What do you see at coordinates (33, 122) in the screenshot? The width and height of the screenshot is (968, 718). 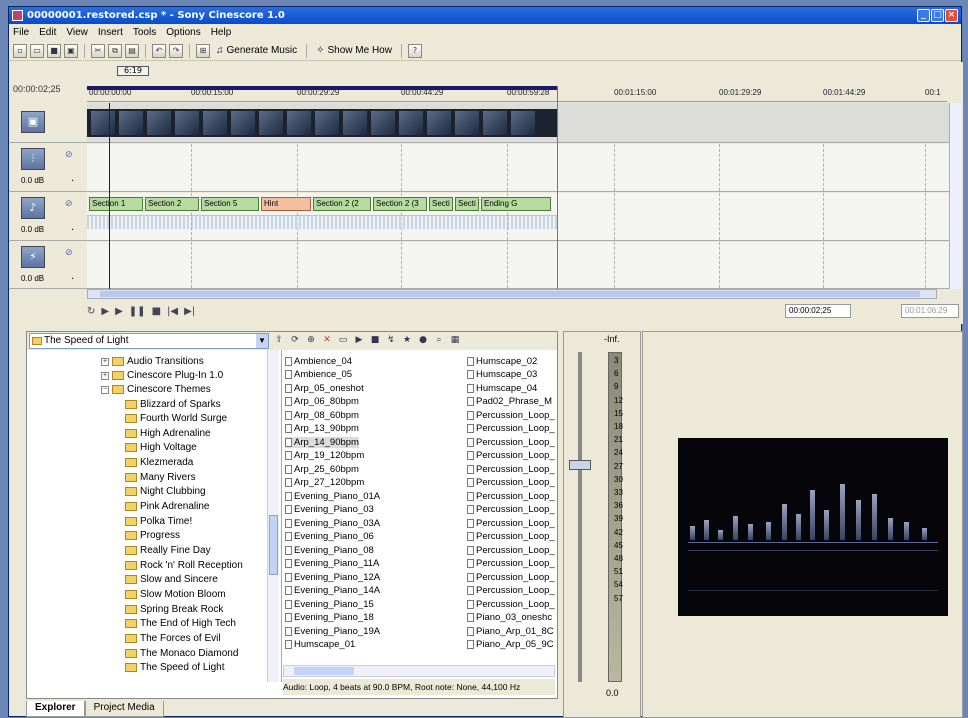 I see `video-track-icon: ▣` at bounding box center [33, 122].